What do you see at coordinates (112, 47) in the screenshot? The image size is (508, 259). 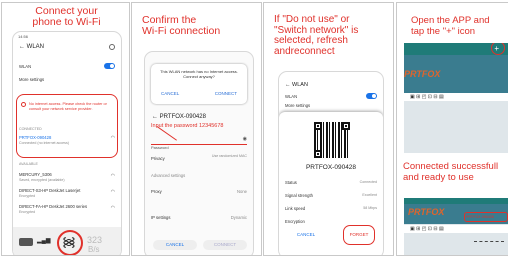 I see `help-icon` at bounding box center [112, 47].